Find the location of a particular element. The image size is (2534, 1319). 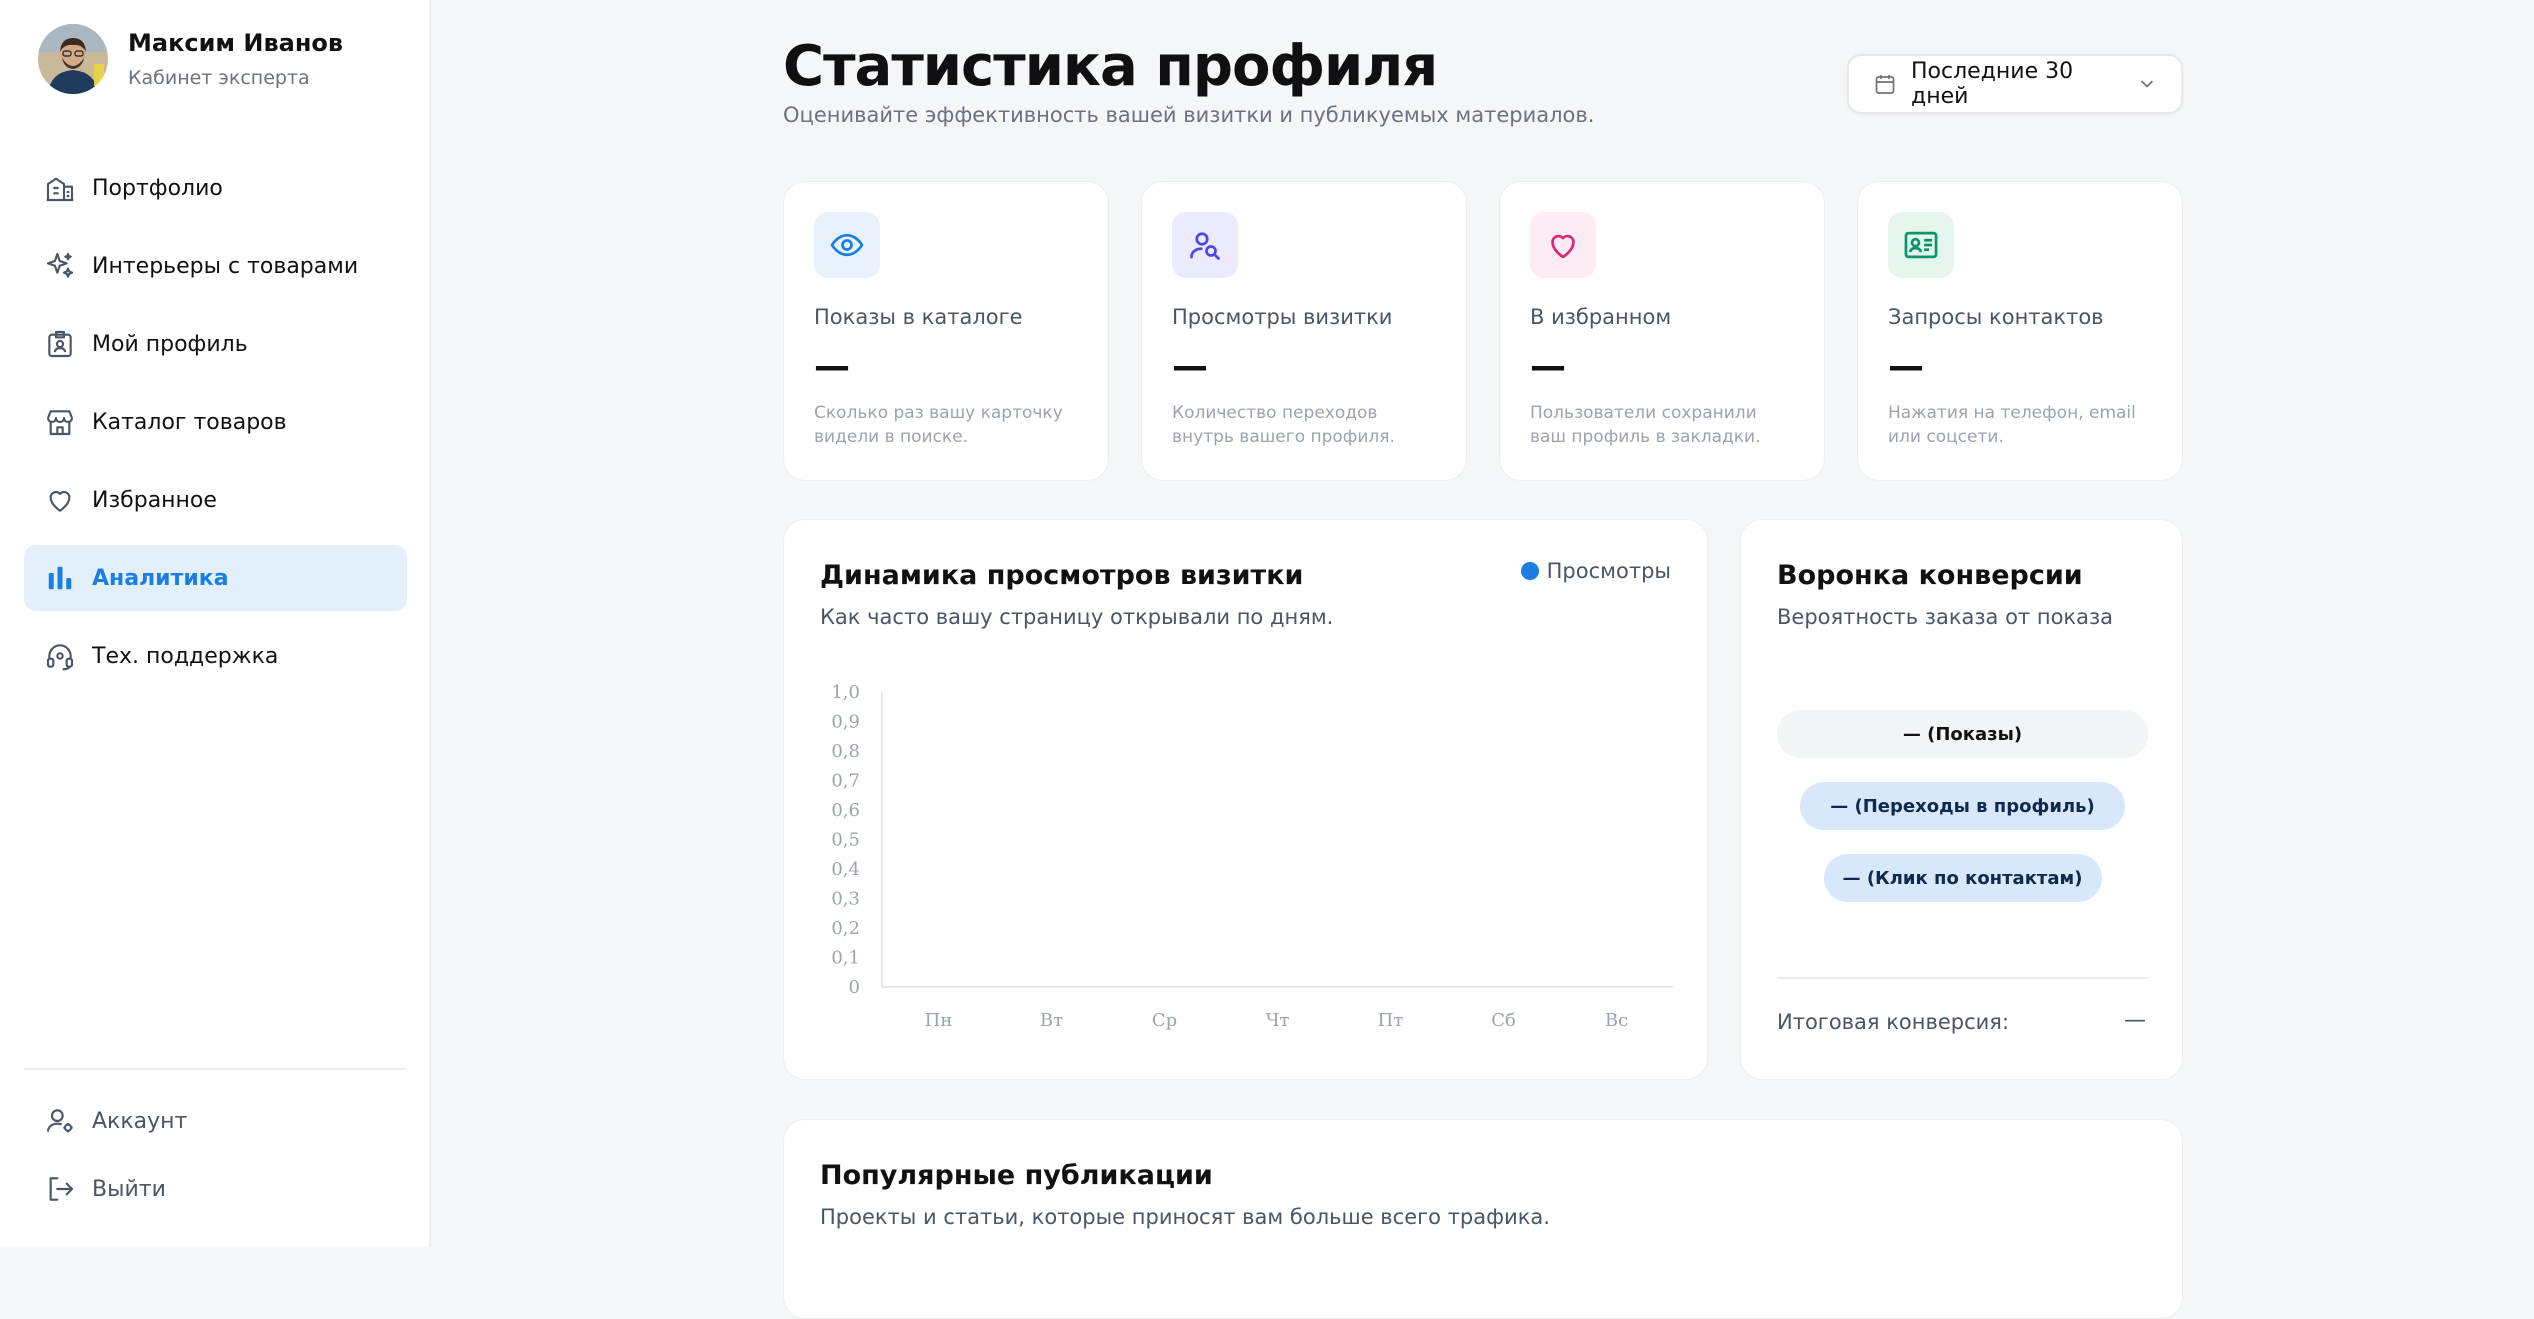

period-value: Последние 30 дней is located at coordinates (1992, 84).